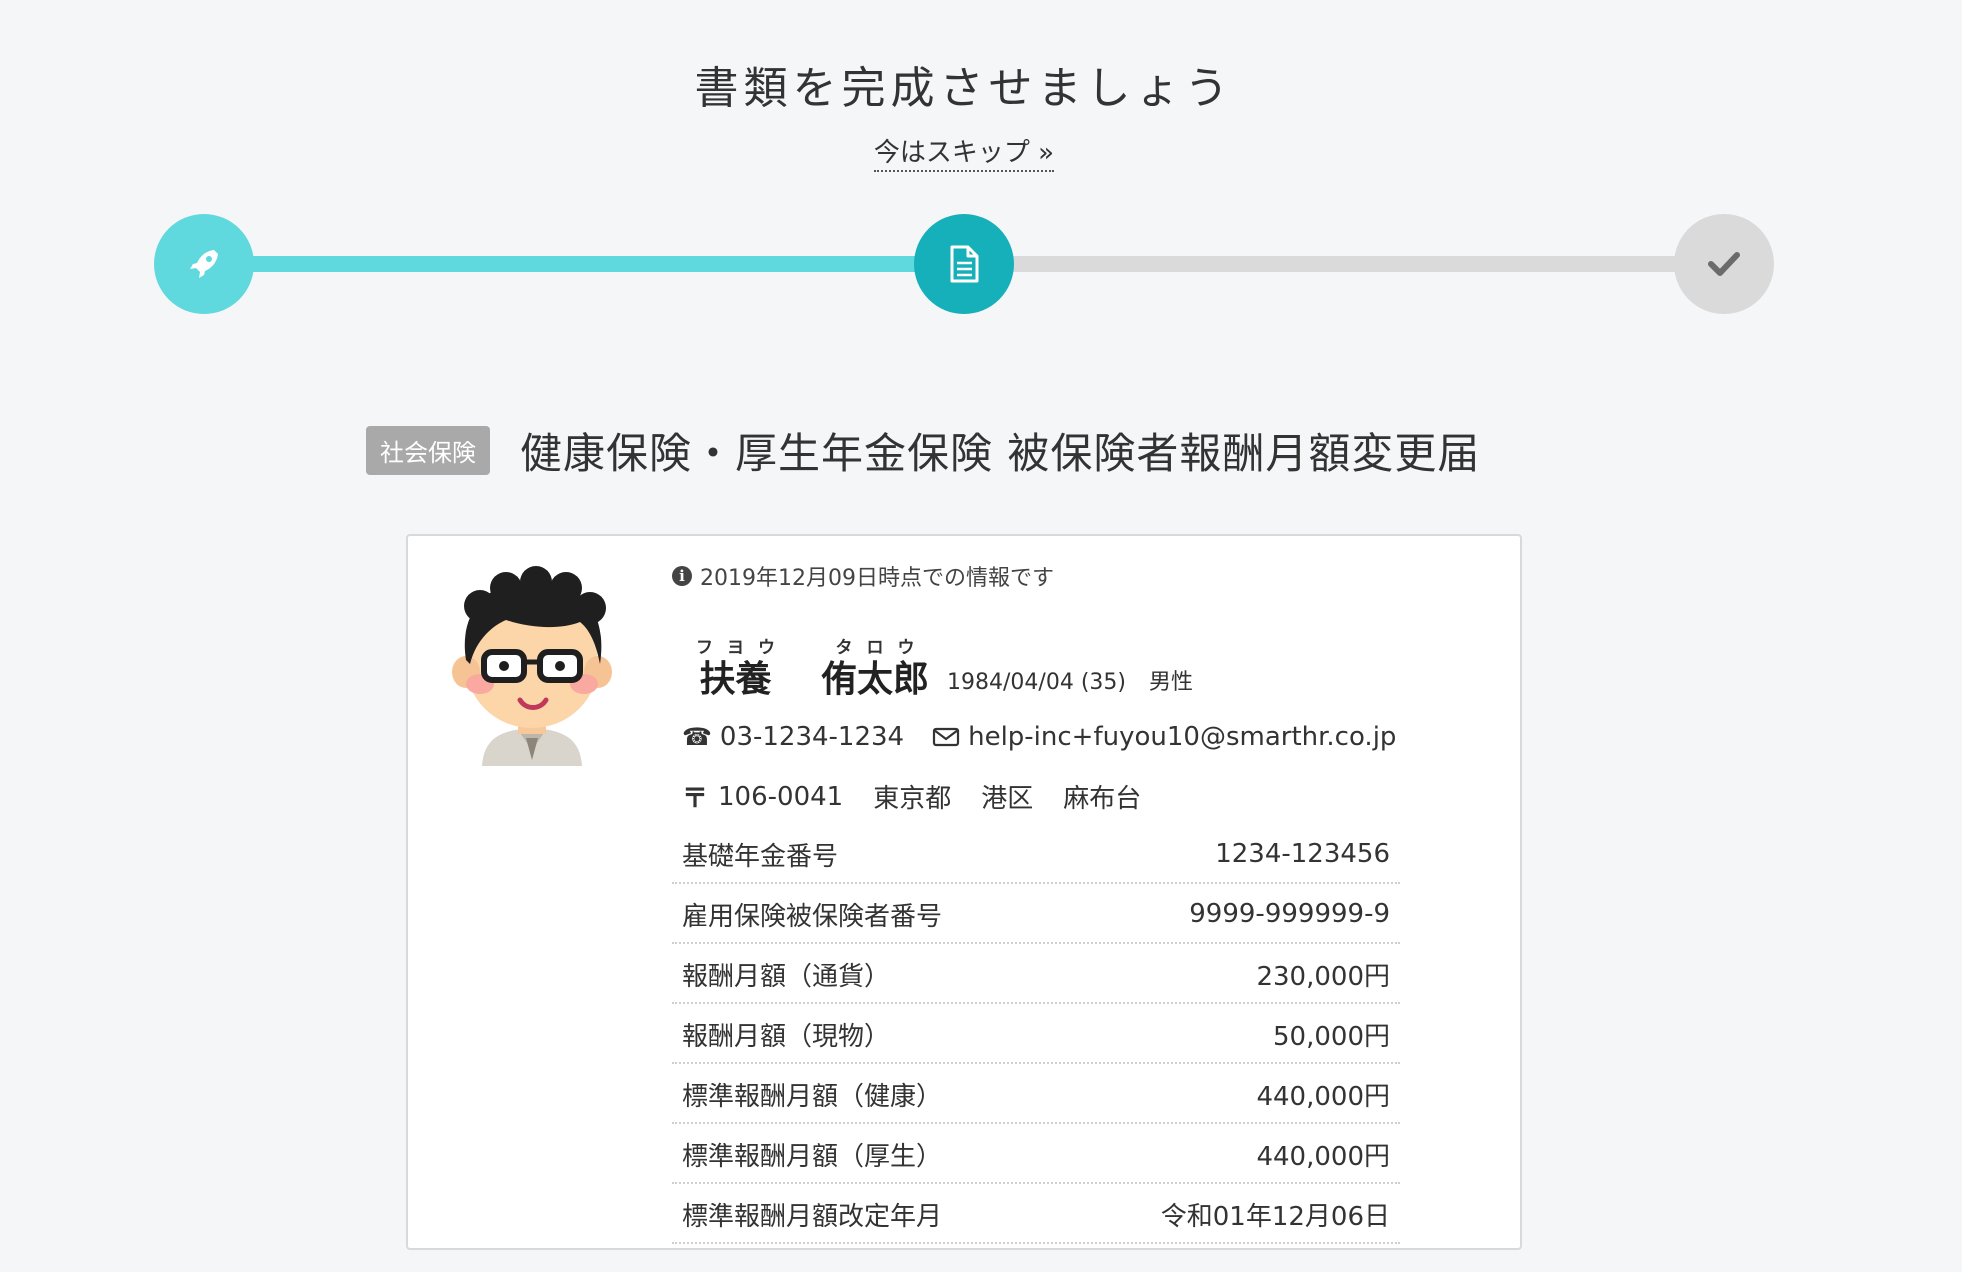 The image size is (1962, 1272). What do you see at coordinates (1036, 1095) in the screenshot?
I see `field-row-standard-pay-health: 標準報酬月額（健康） 440,000円` at bounding box center [1036, 1095].